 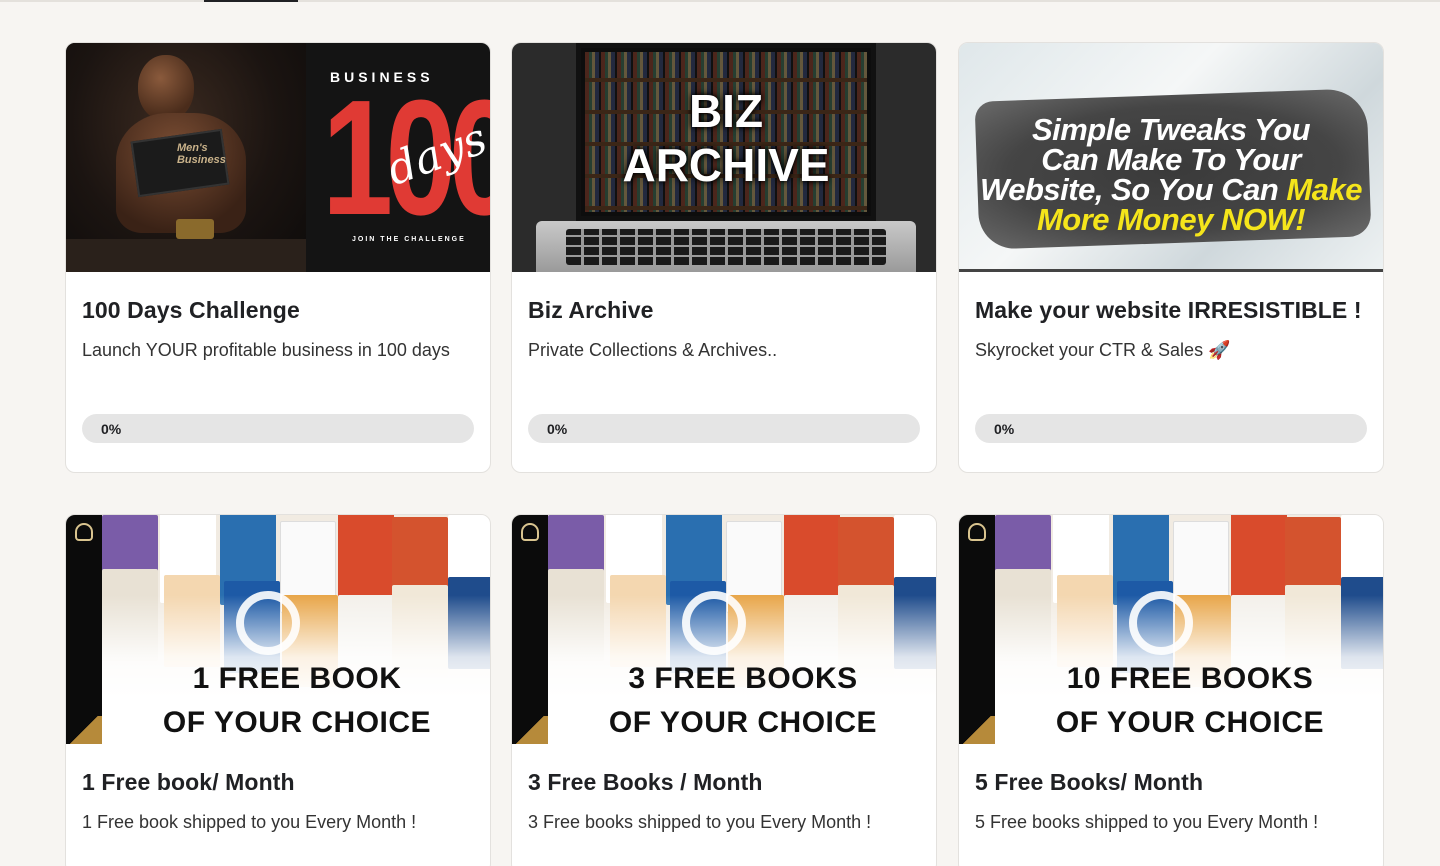 What do you see at coordinates (249, 822) in the screenshot?
I see `course-description: 1 Free book shipped to you Every Month !` at bounding box center [249, 822].